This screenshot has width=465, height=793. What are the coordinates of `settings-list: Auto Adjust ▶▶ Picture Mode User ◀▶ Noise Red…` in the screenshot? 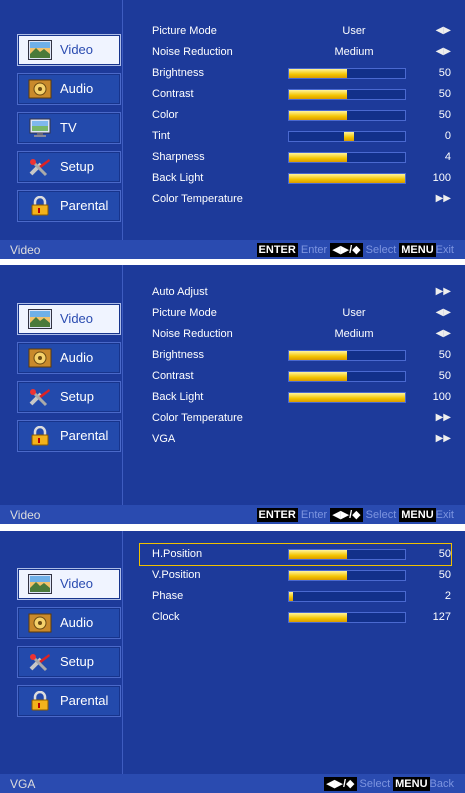 It's located at (295, 366).